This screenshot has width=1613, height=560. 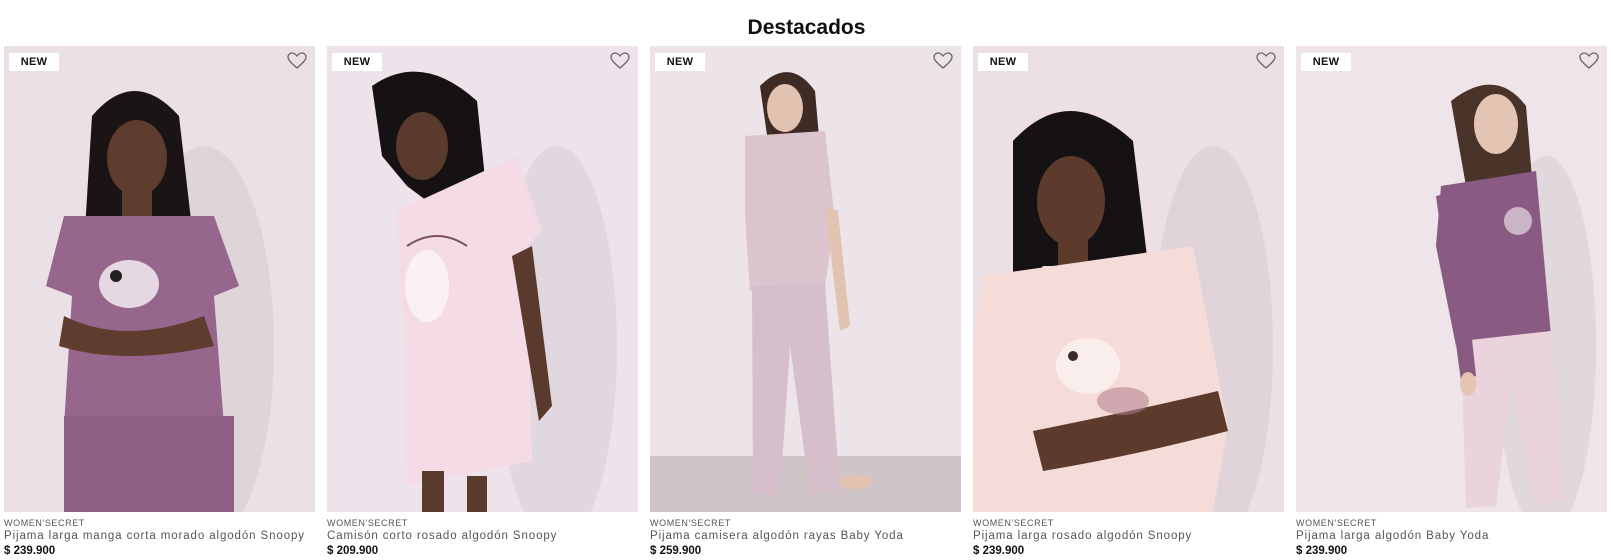 I want to click on section-title: Destacados, so click(x=806, y=27).